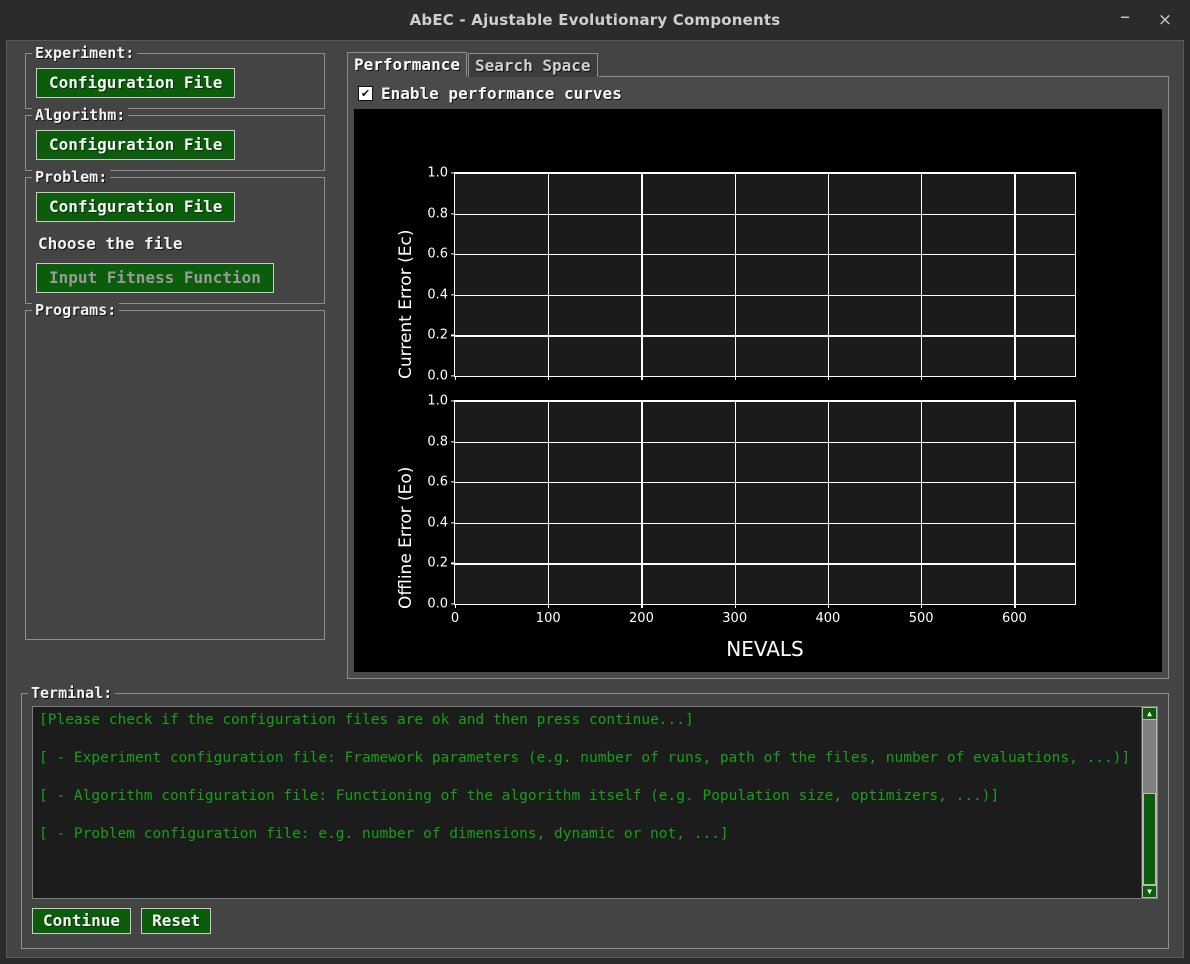 The height and width of the screenshot is (964, 1190). What do you see at coordinates (110, 243) in the screenshot?
I see `choose-file-hint: Choose the file` at bounding box center [110, 243].